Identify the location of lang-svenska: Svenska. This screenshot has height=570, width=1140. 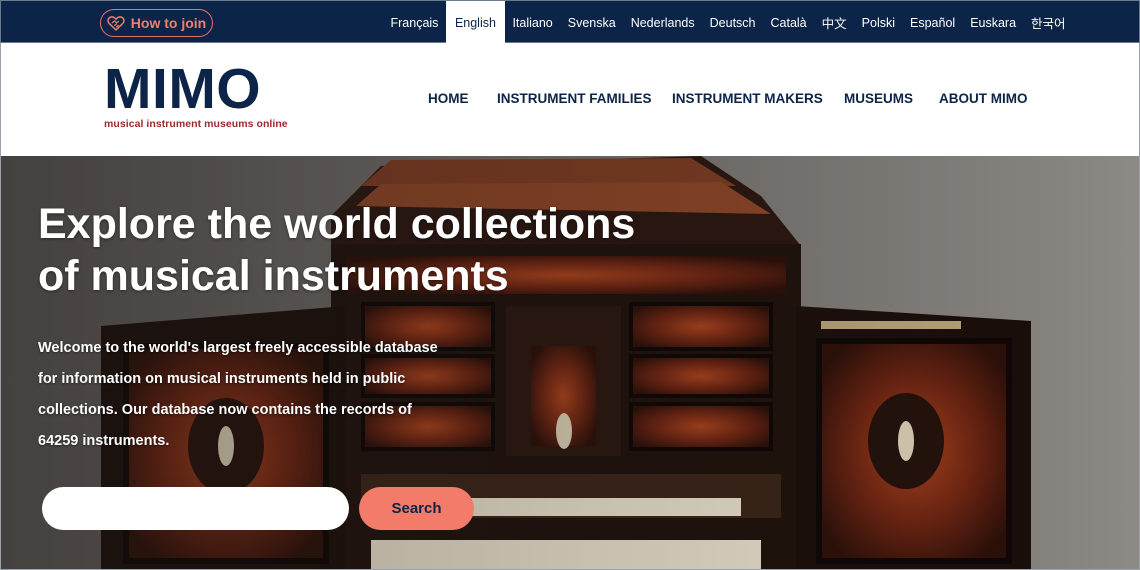
(591, 22).